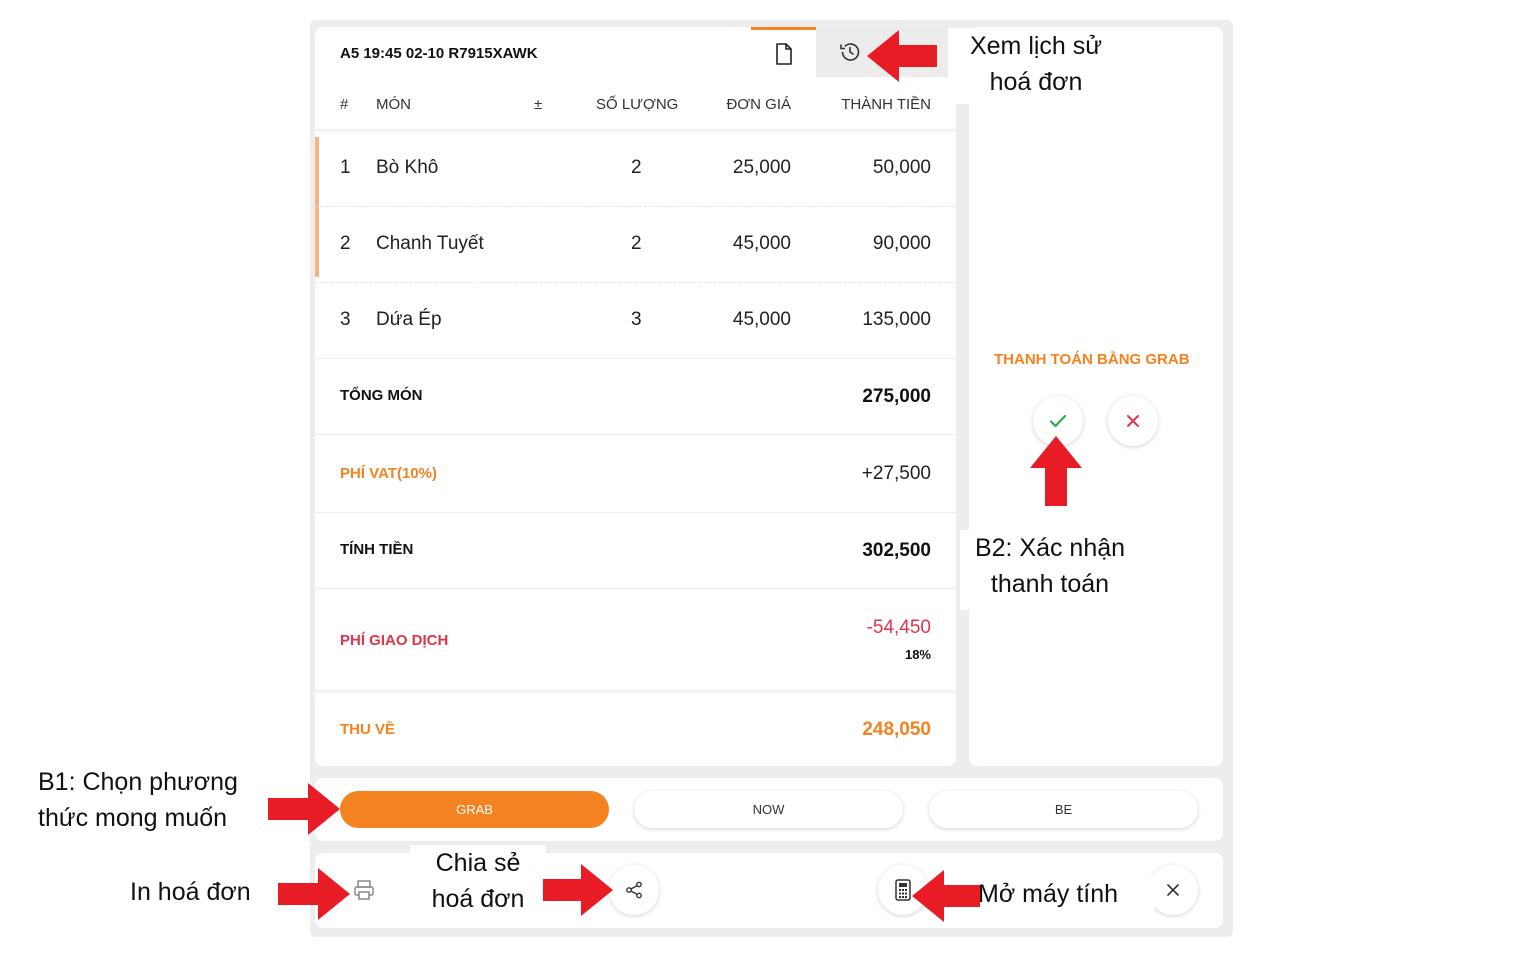 This screenshot has width=1536, height=965. I want to click on table-row: 1 Bò Khô 2 25,000 50,000, so click(635, 168).